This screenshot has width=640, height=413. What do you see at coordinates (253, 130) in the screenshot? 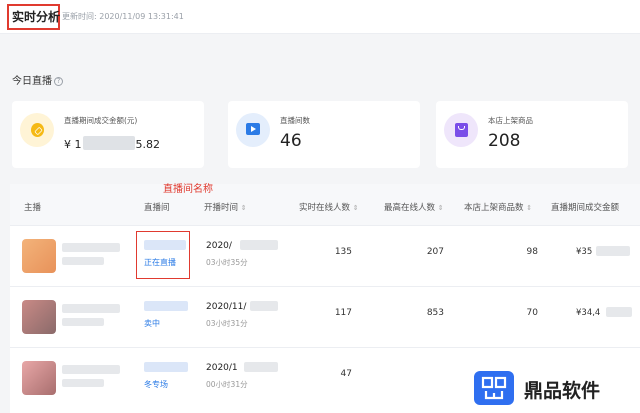
I see `tv-icon` at bounding box center [253, 130].